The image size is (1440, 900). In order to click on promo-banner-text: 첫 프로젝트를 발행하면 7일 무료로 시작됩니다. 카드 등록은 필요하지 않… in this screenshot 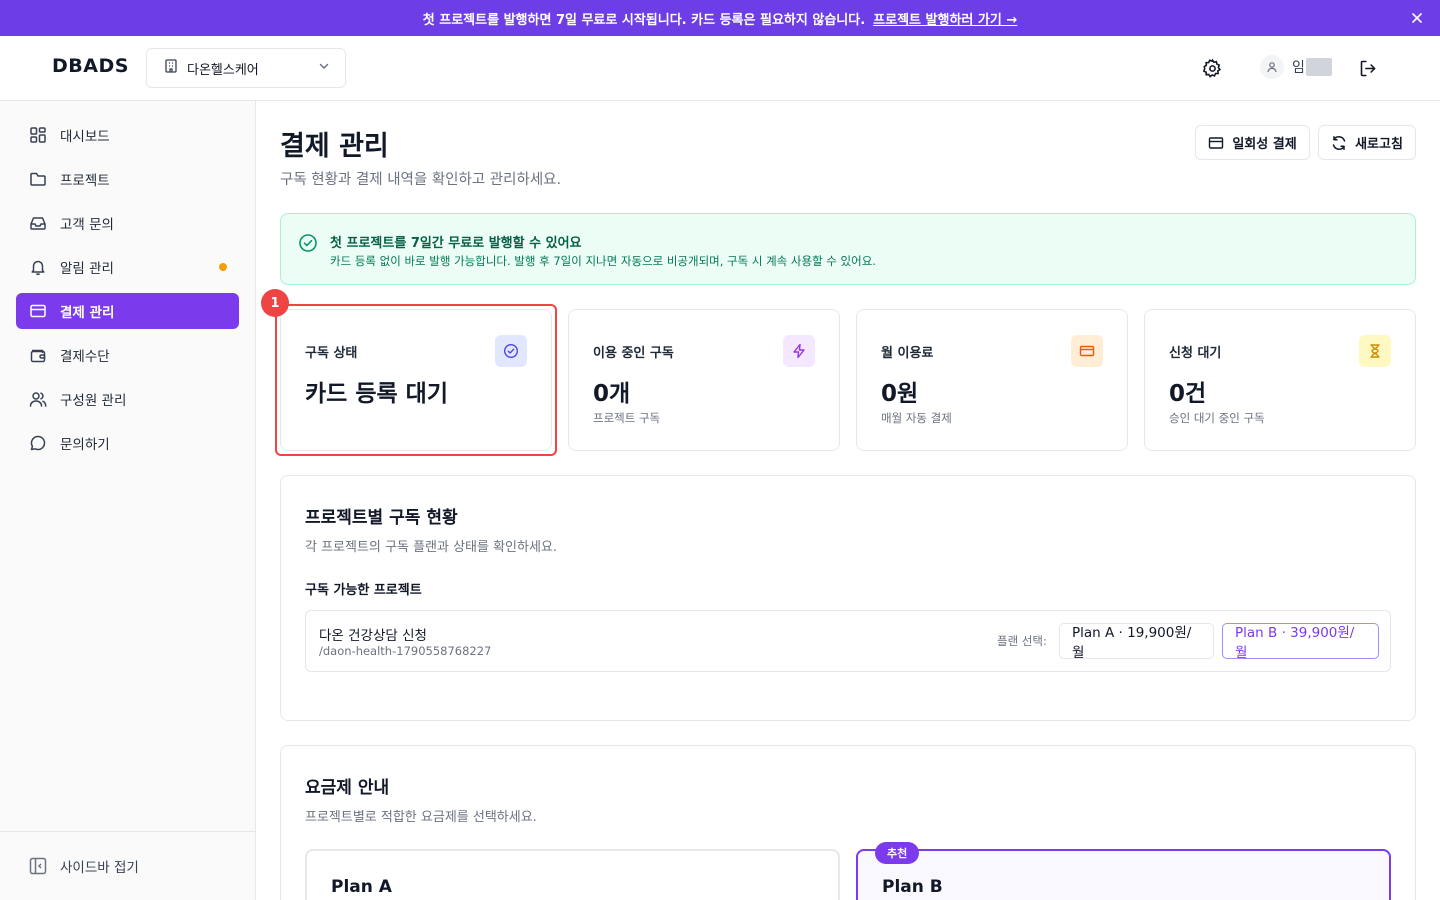, I will do `click(644, 20)`.